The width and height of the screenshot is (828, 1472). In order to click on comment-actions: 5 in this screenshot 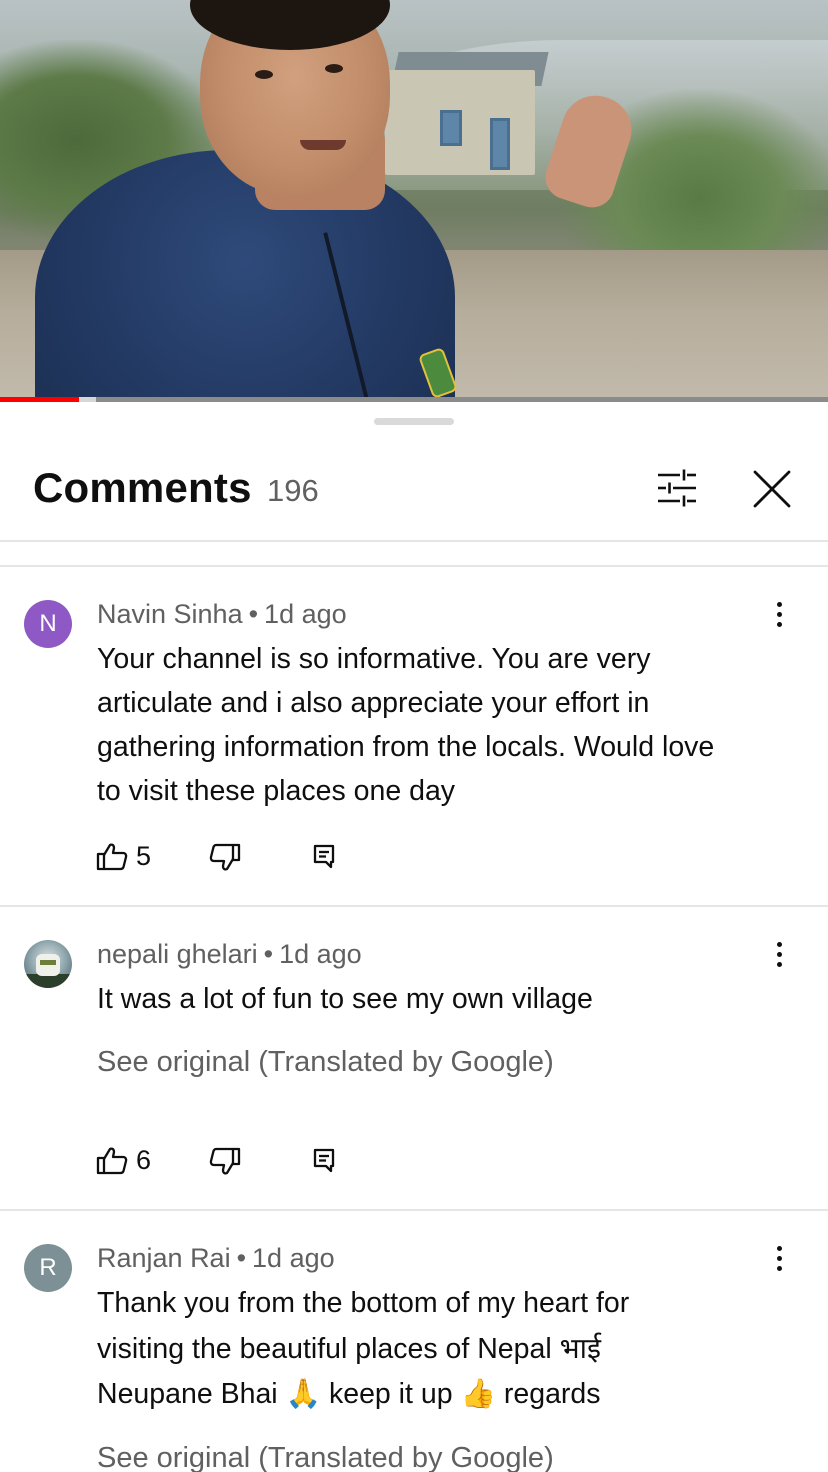, I will do `click(226, 856)`.